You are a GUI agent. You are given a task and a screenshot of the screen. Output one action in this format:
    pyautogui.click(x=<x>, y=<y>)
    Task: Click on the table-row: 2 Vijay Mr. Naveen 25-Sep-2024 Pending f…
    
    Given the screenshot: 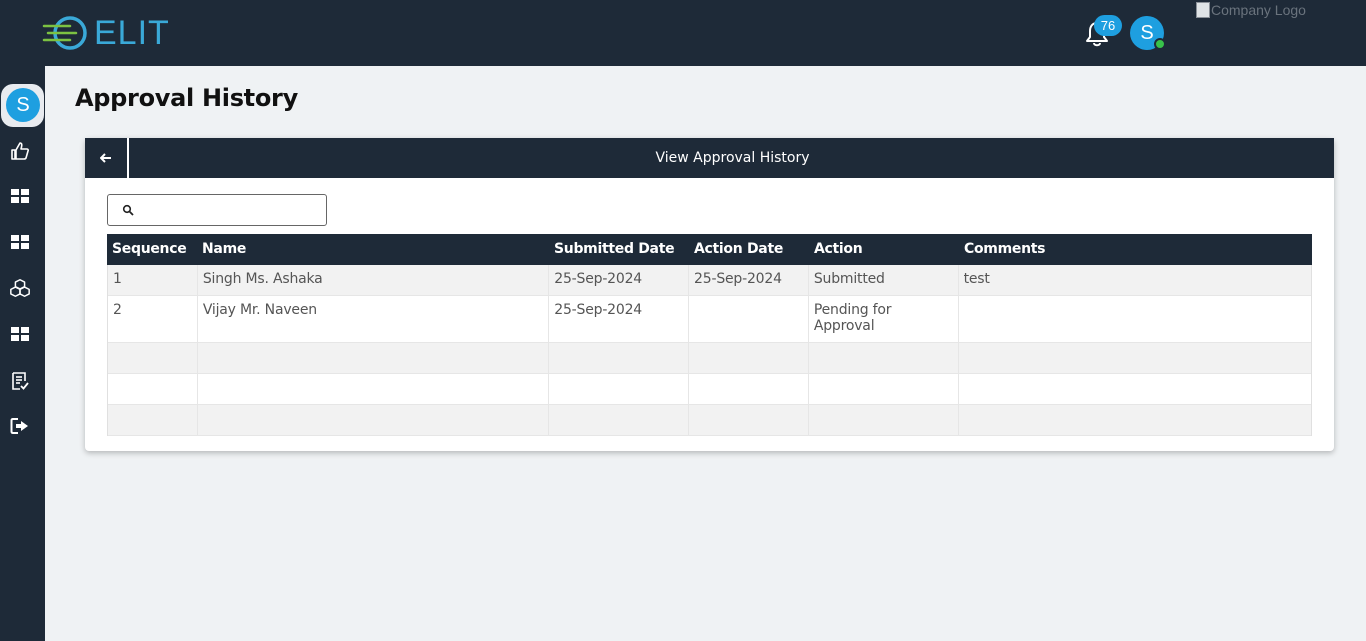 What is the action you would take?
    pyautogui.click(x=709, y=319)
    